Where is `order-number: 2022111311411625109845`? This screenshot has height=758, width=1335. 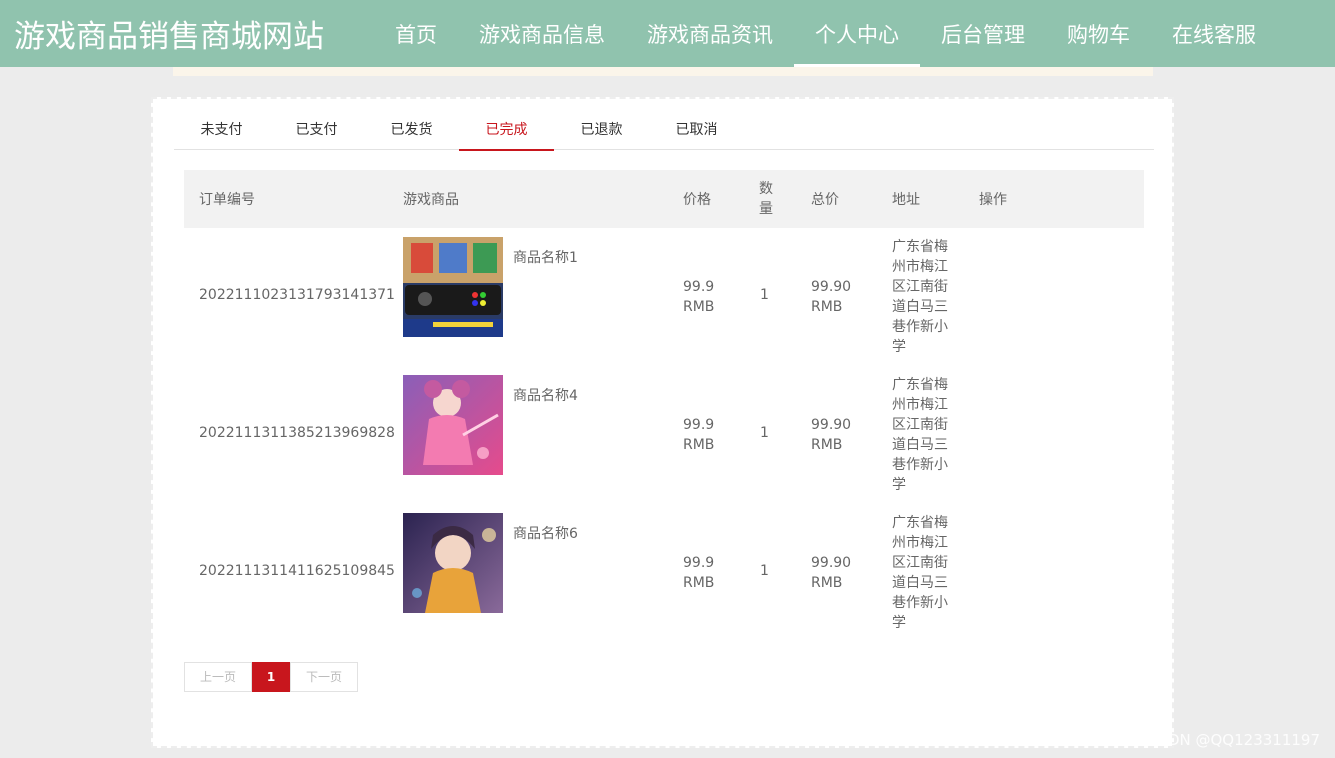 order-number: 2022111311411625109845 is located at coordinates (297, 571).